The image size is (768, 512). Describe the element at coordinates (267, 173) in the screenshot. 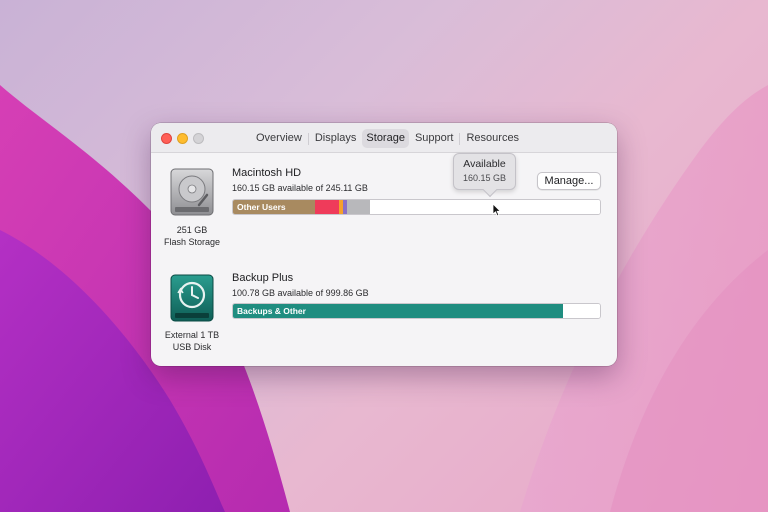

I see `volume-name: Macintosh HD` at that location.